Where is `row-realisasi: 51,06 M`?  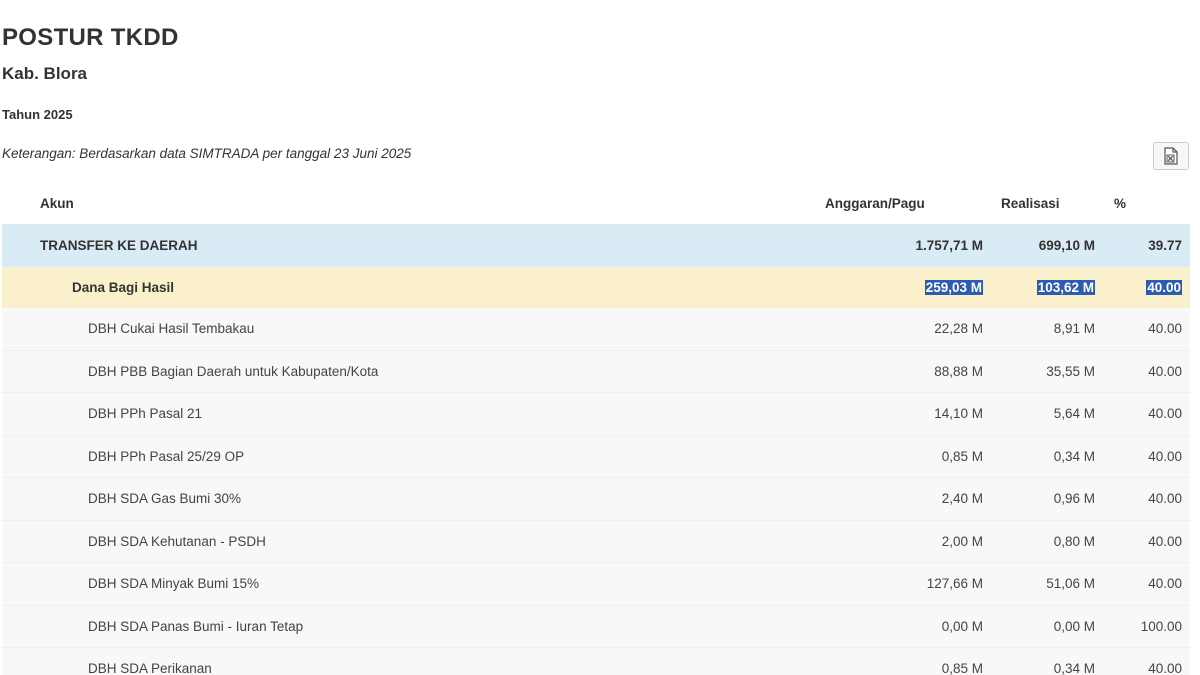
row-realisasi: 51,06 M is located at coordinates (1070, 584).